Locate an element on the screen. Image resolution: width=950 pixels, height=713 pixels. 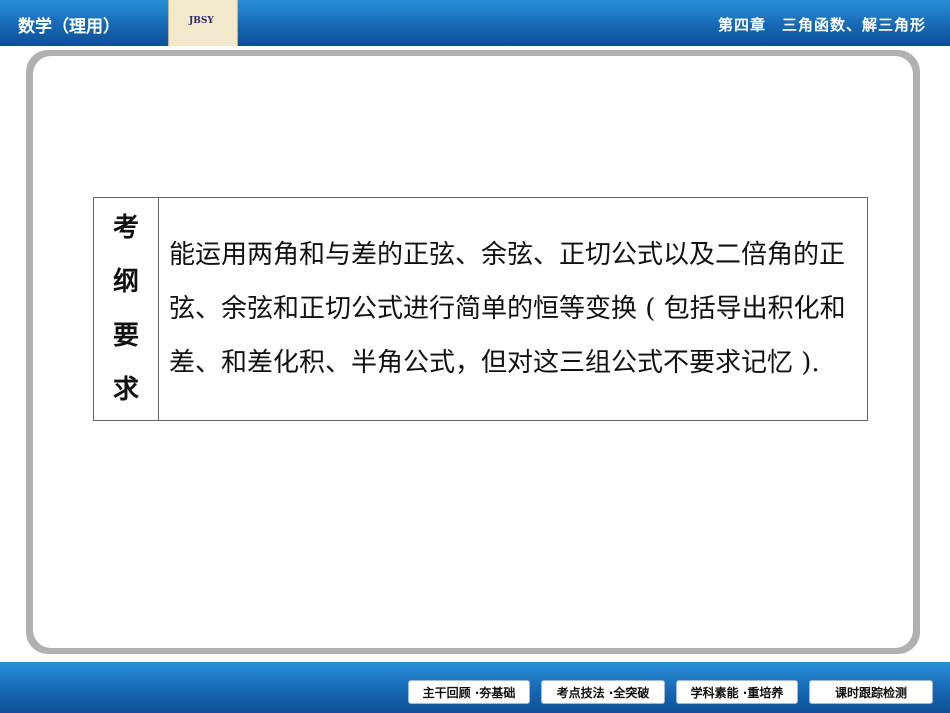
publisher-logo: JBSY is located at coordinates (203, 23).